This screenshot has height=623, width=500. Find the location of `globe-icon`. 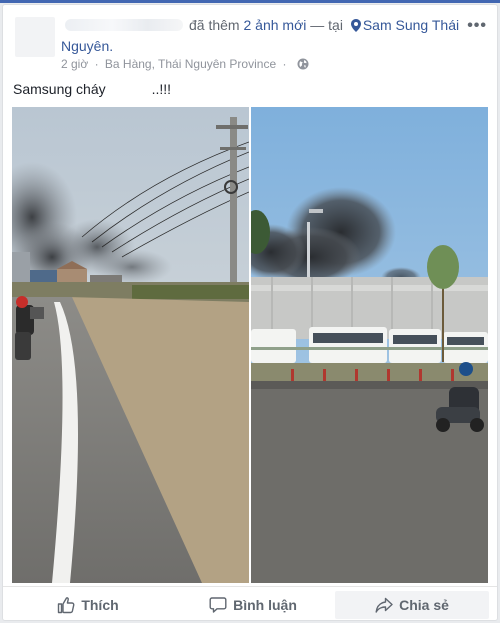

globe-icon is located at coordinates (303, 64).